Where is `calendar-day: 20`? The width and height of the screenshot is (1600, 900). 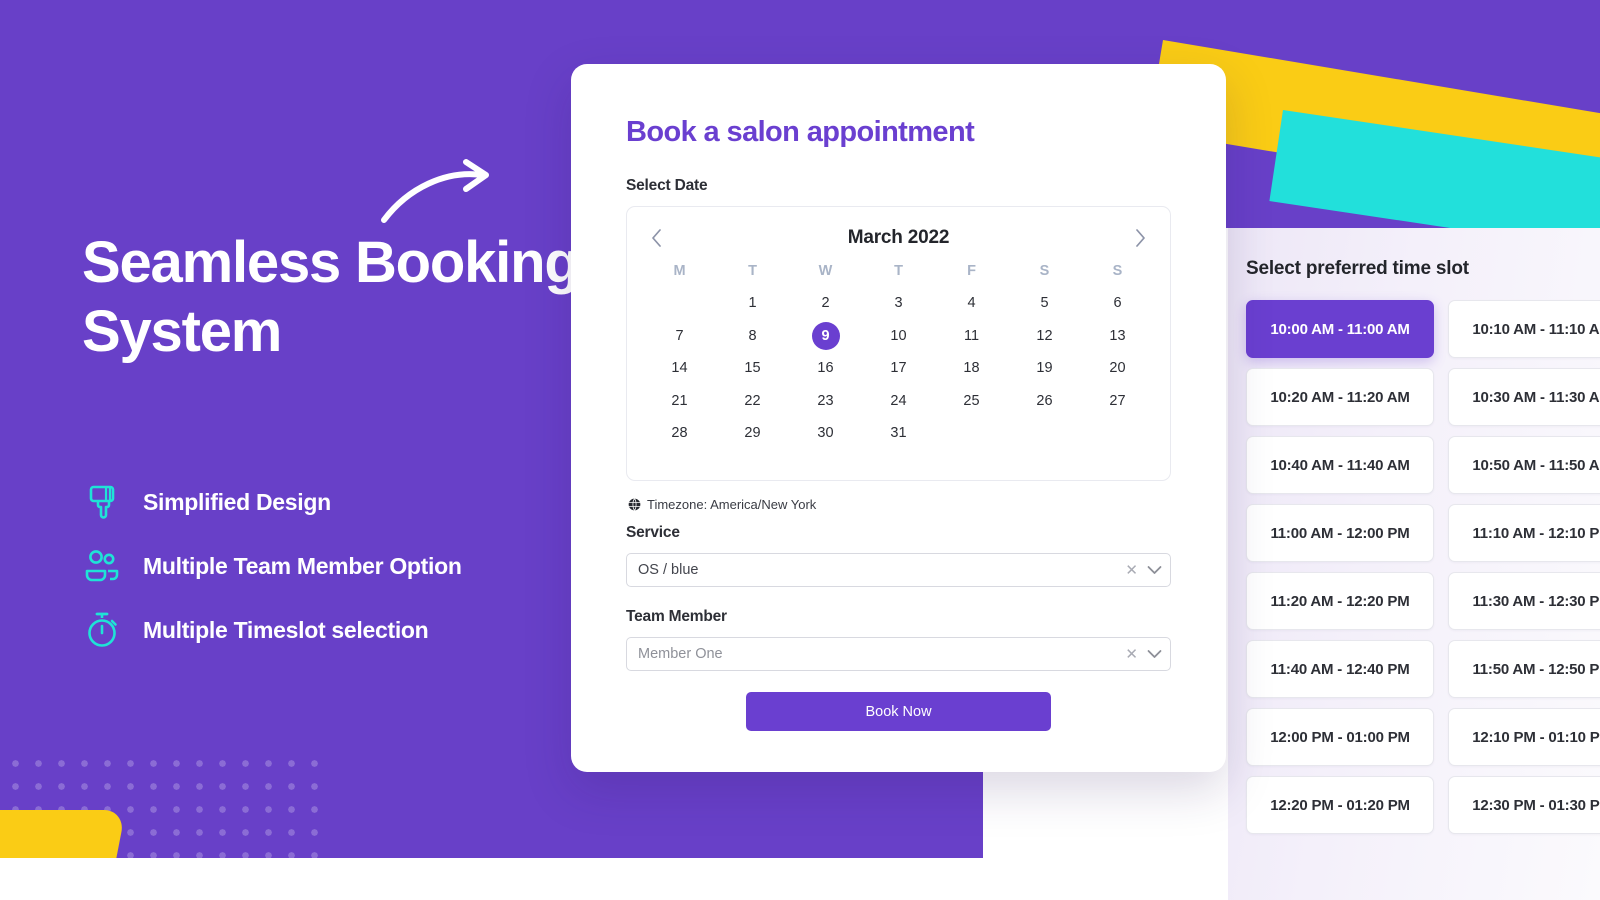
calendar-day: 20 is located at coordinates (1117, 368).